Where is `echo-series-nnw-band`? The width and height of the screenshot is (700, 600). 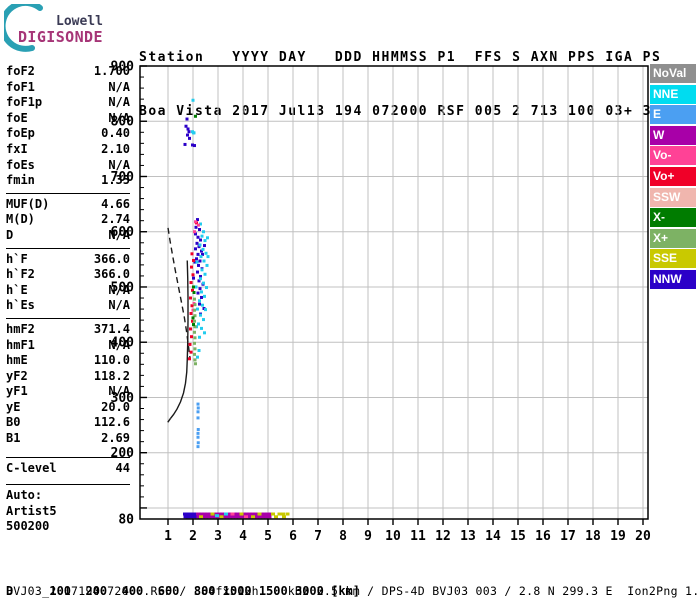
echo-series-nnw-band is located at coordinates (190, 515).